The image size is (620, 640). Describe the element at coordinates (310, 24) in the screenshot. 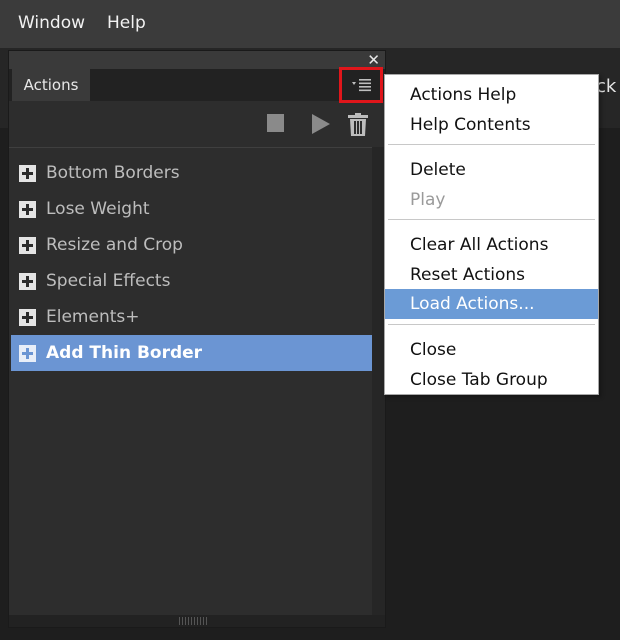

I see `app-menubar: Window Help` at that location.